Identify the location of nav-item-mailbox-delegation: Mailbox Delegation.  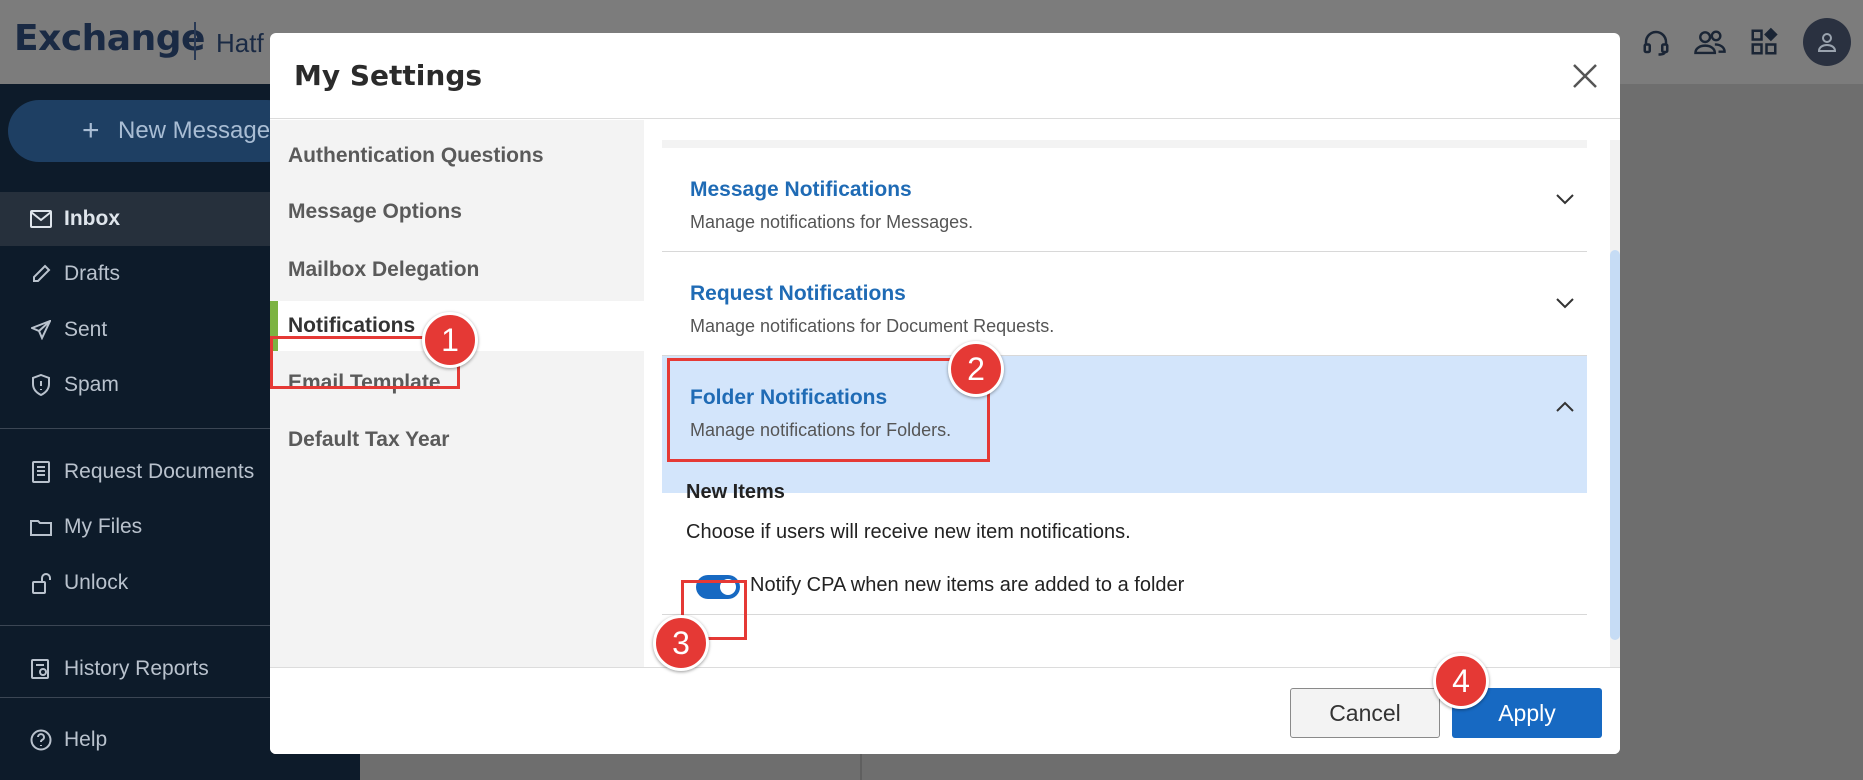
(457, 270).